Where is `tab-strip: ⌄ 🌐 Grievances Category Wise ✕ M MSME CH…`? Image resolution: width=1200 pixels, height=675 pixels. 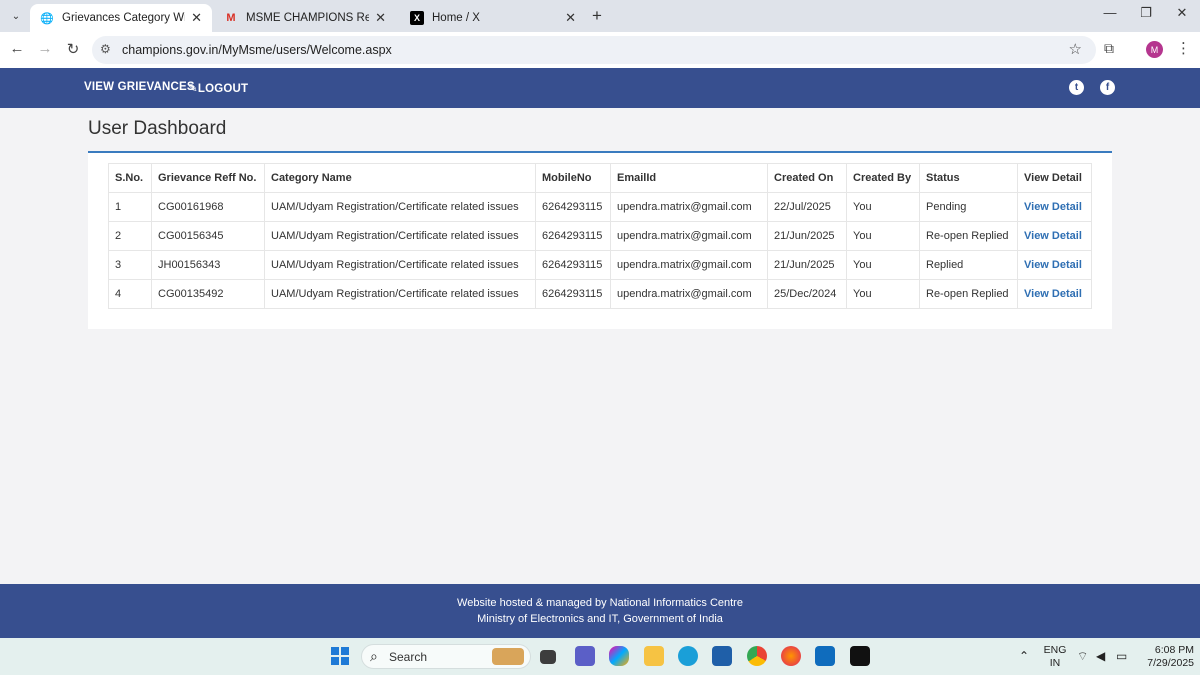 tab-strip: ⌄ 🌐 Grievances Category Wise ✕ M MSME CH… is located at coordinates (600, 16).